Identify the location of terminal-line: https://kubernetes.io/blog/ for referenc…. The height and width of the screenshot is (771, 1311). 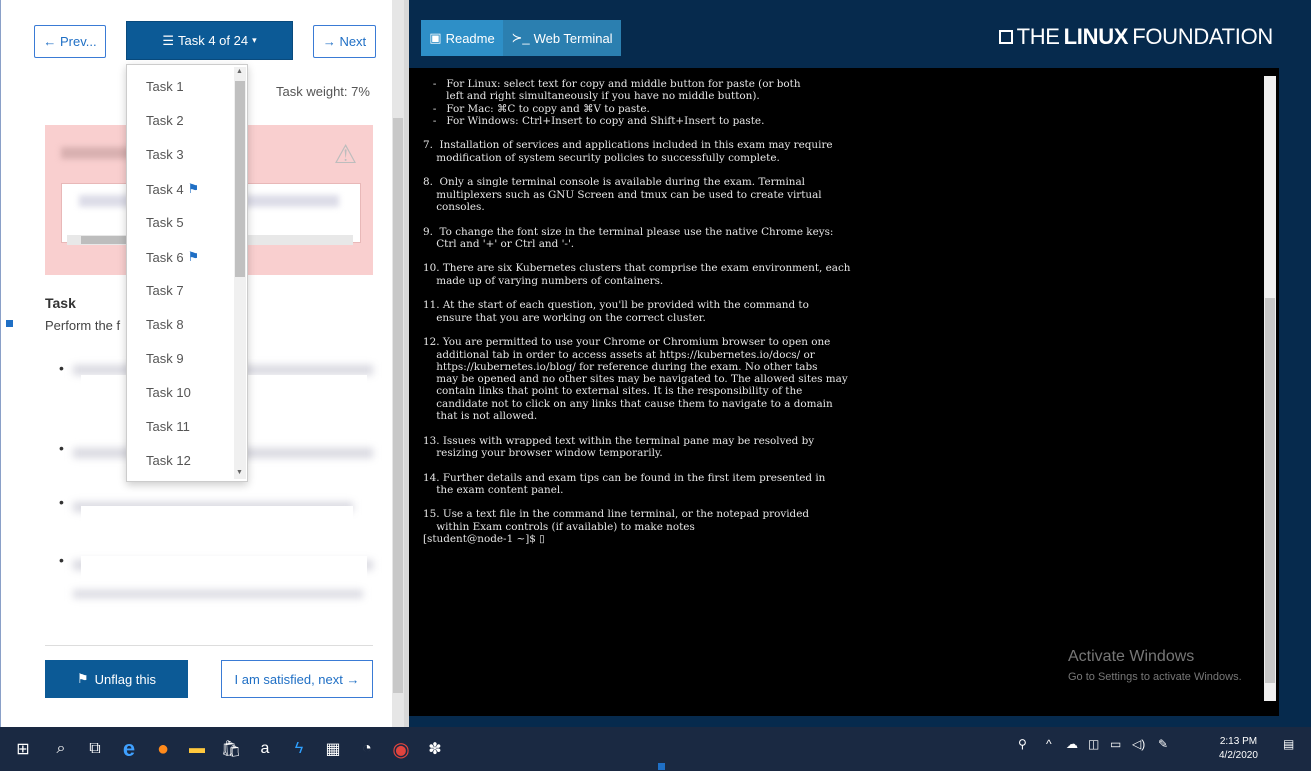
(620, 366).